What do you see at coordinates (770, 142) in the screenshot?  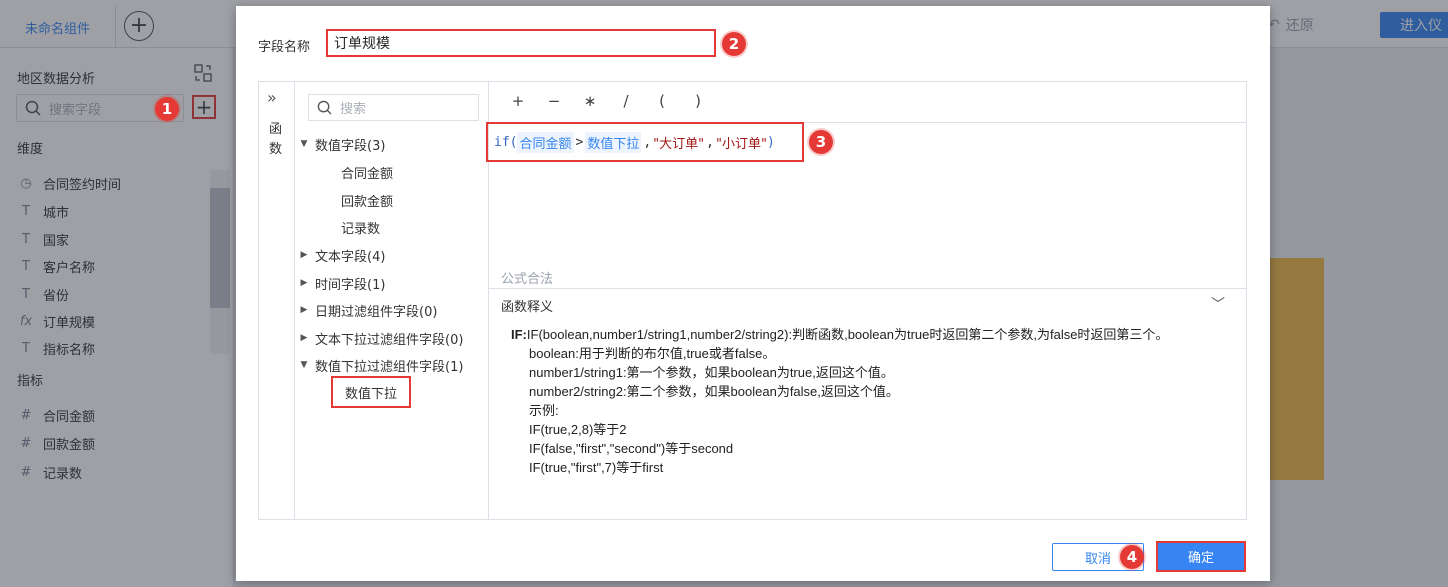 I see `formula-close-paren: )` at bounding box center [770, 142].